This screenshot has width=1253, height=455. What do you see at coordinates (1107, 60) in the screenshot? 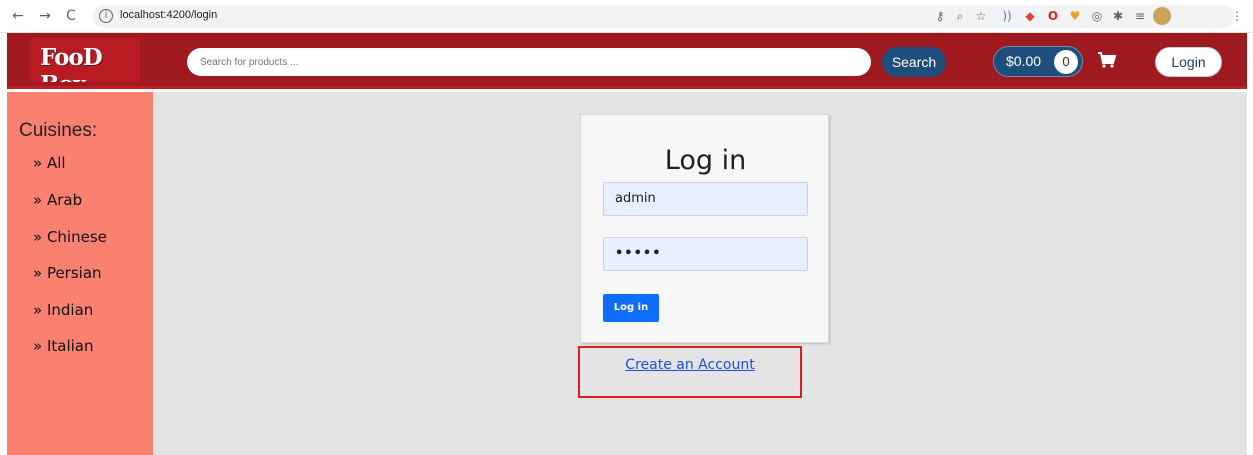
I see `cart-icon` at bounding box center [1107, 60].